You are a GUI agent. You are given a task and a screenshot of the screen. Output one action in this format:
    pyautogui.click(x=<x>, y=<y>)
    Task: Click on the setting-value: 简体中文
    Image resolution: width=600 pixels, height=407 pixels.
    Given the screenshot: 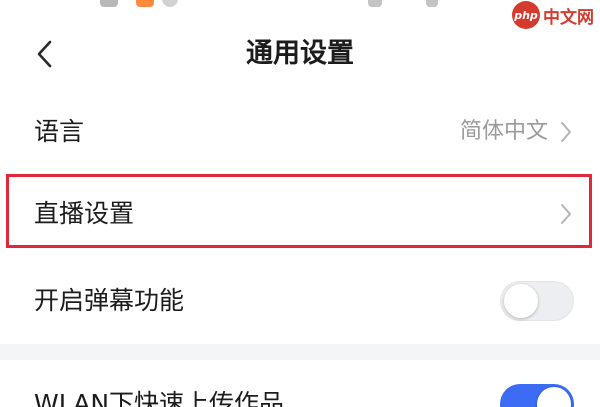 What is the action you would take?
    pyautogui.click(x=503, y=131)
    